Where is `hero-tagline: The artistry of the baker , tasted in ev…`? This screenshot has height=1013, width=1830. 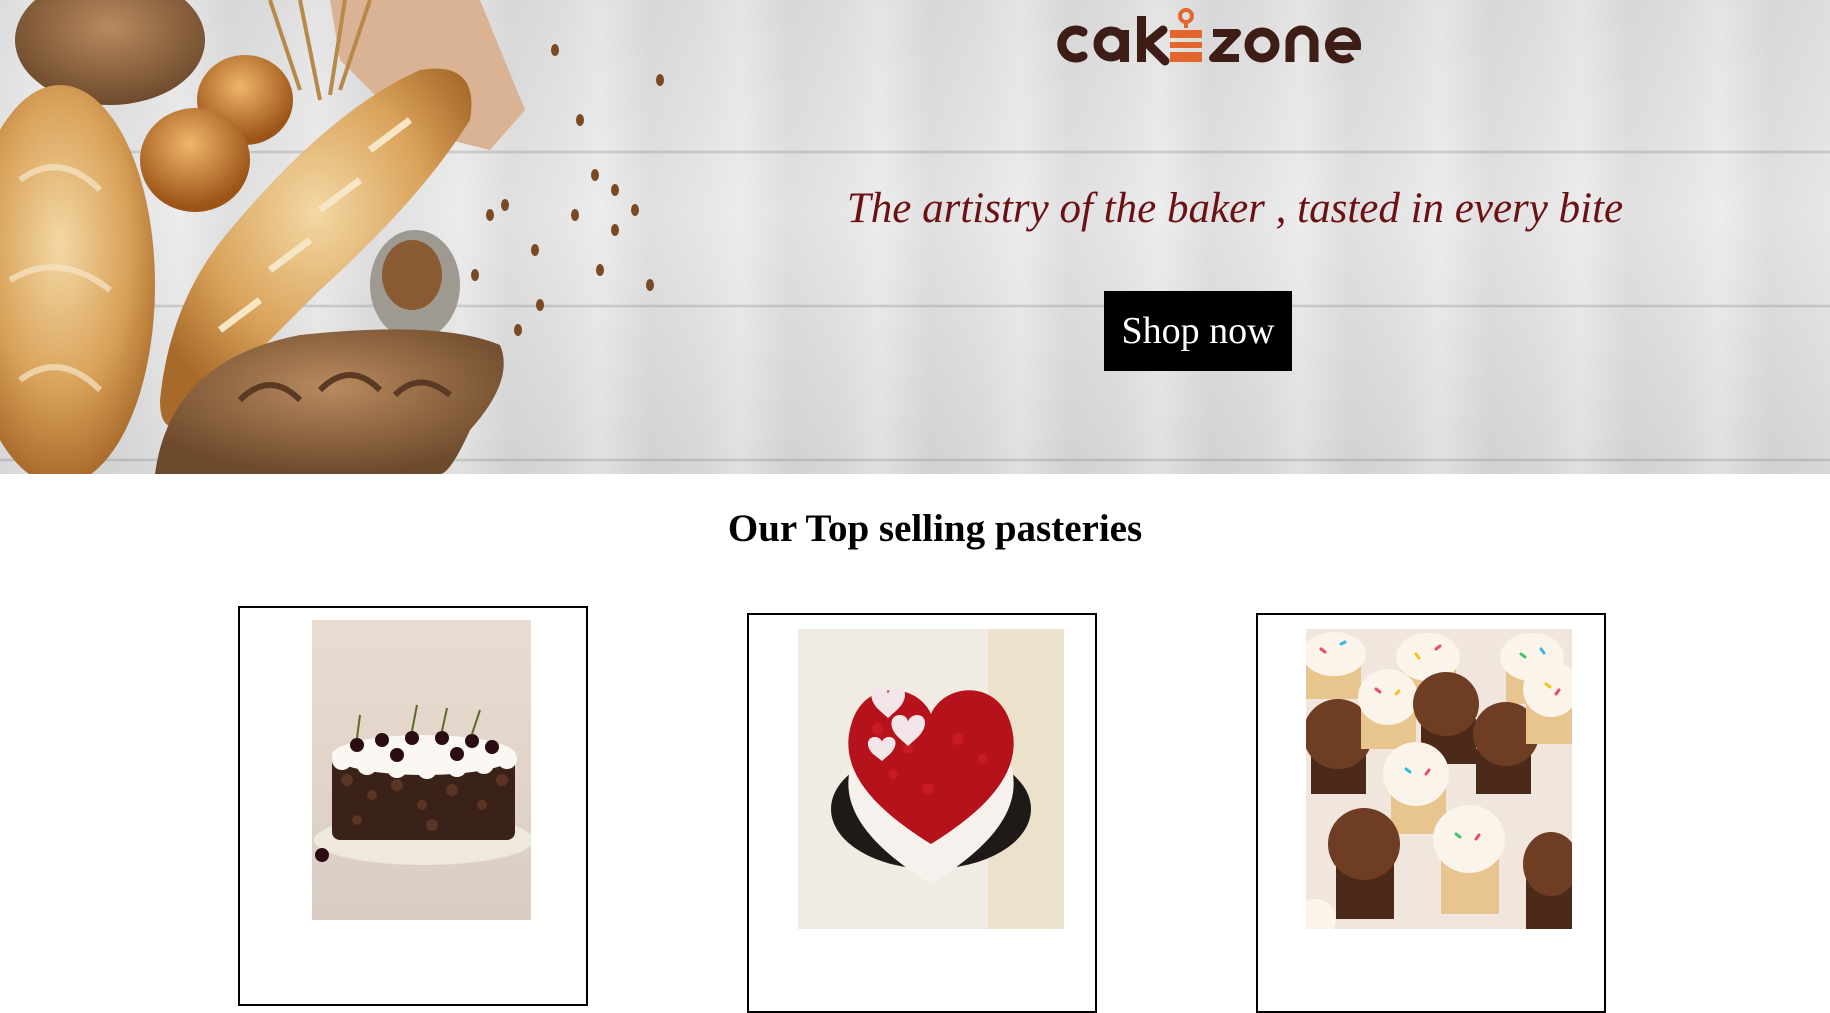
hero-tagline: The artistry of the baker , tasted in ev… is located at coordinates (1235, 208).